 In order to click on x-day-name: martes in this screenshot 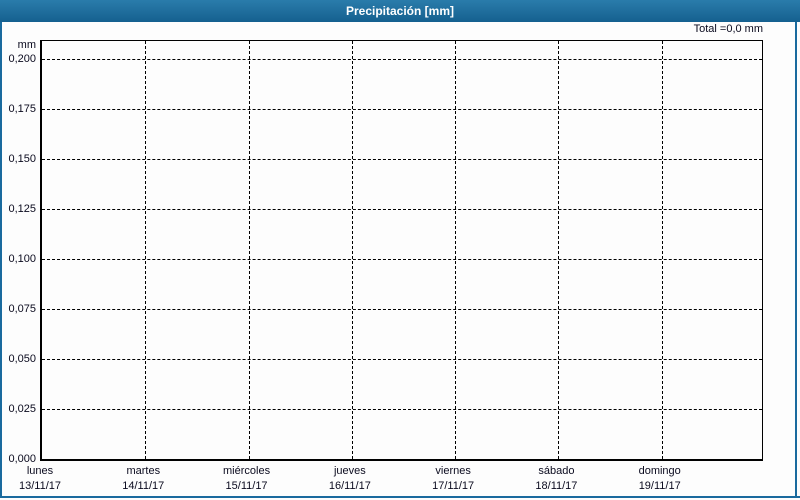, I will do `click(143, 471)`.